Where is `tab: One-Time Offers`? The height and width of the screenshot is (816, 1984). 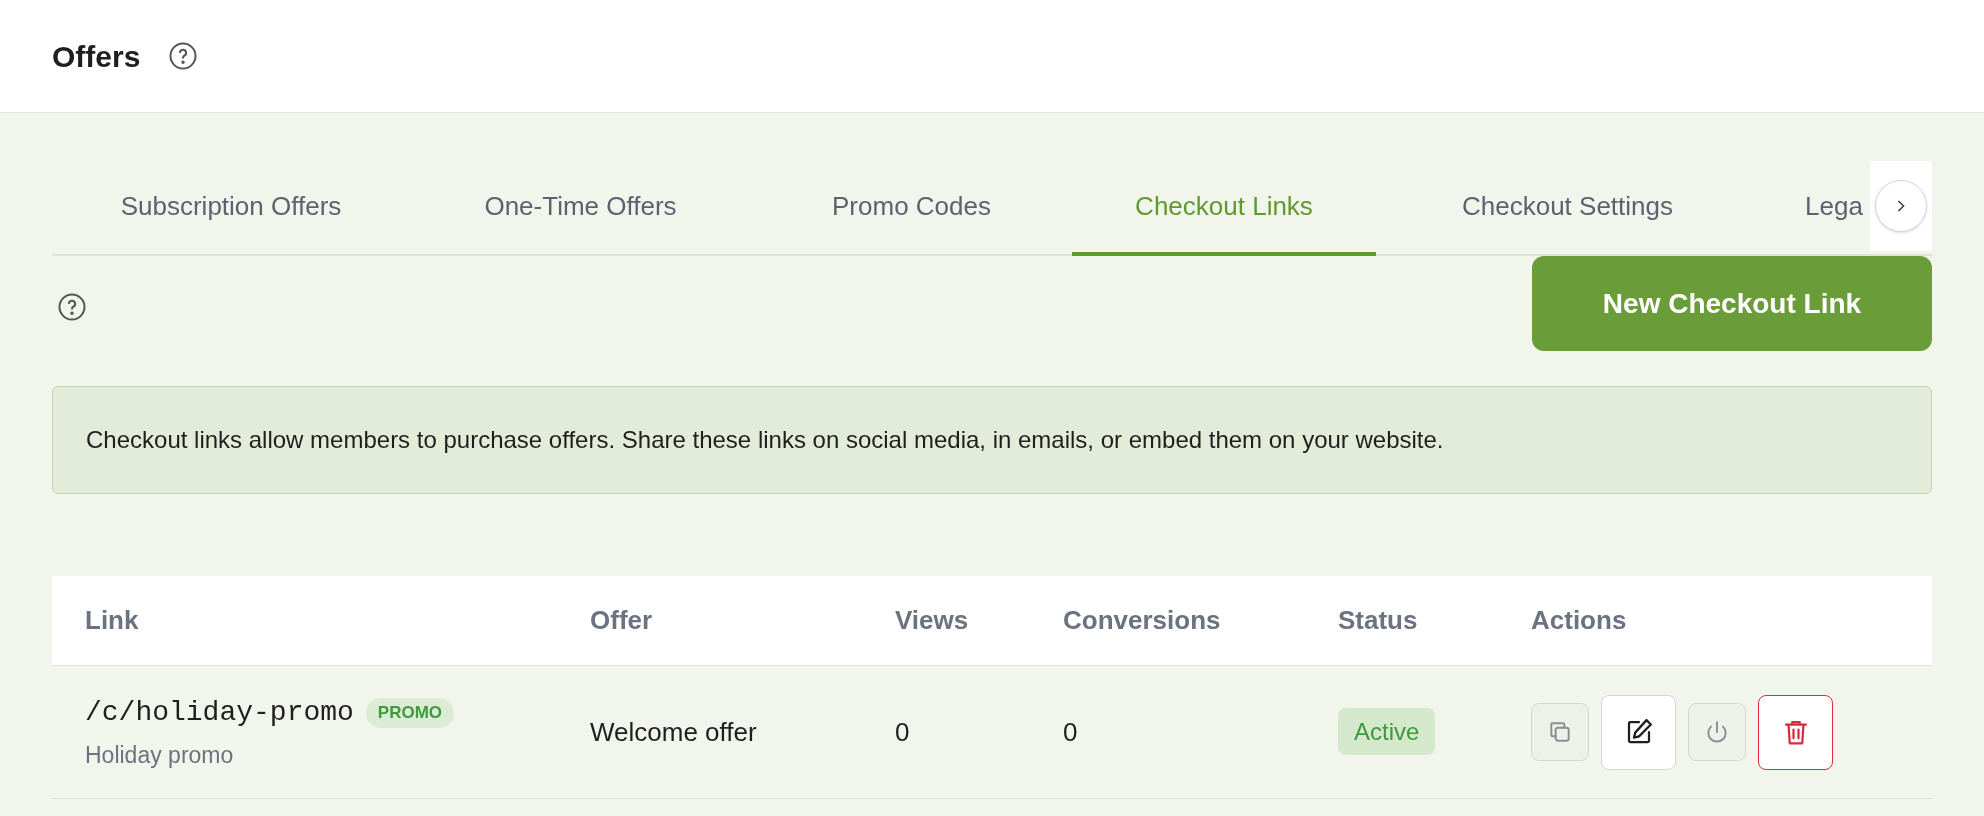 tab: One-Time Offers is located at coordinates (580, 208).